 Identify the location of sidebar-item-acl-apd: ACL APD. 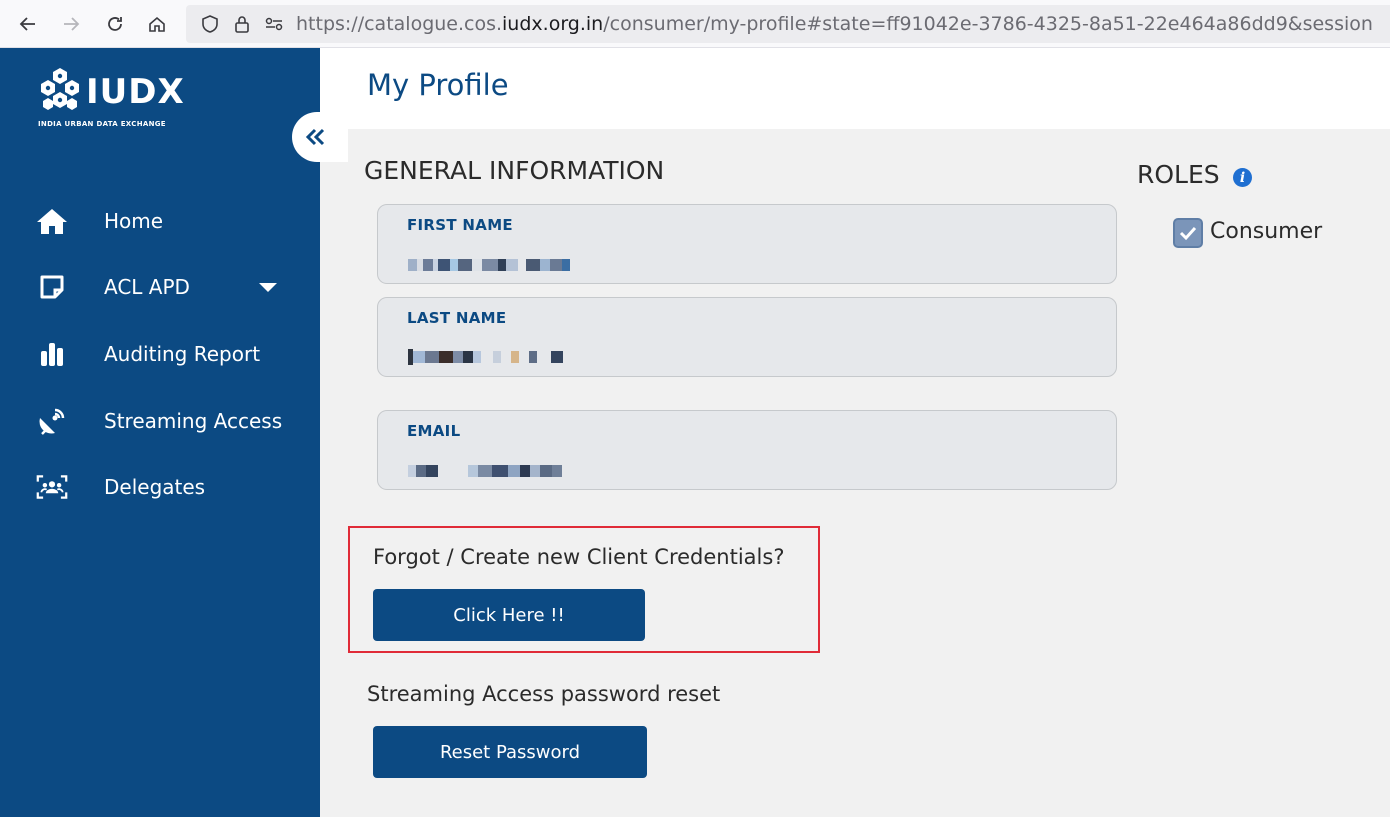
(160, 287).